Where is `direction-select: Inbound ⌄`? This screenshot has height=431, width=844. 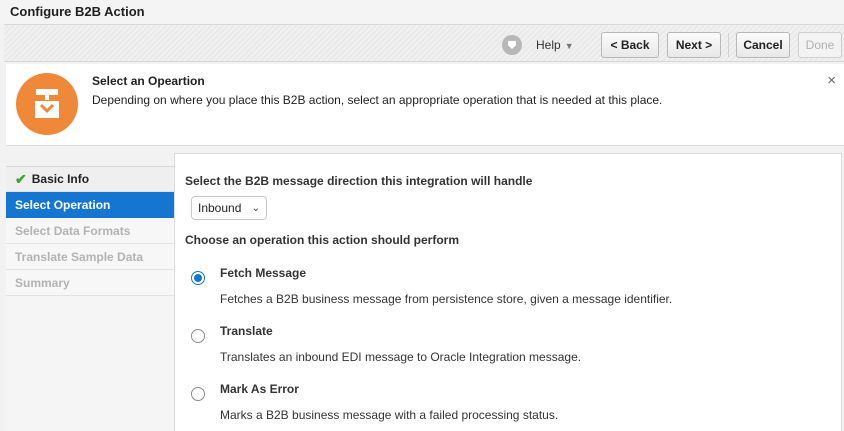 direction-select: Inbound ⌄ is located at coordinates (229, 208).